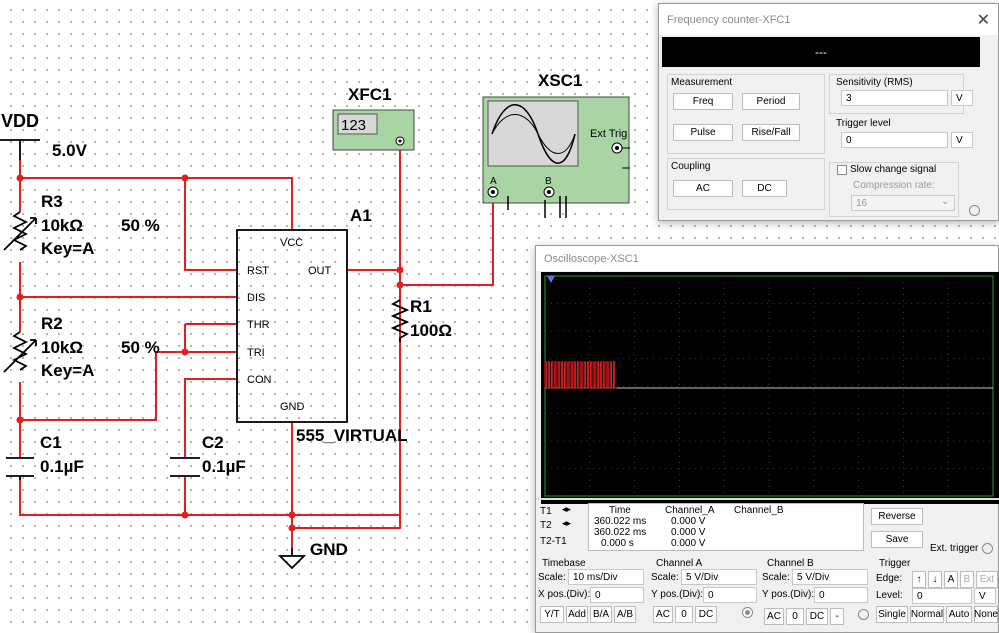 This screenshot has height=633, width=999. What do you see at coordinates (679, 563) in the screenshot?
I see `channel-a-label: Channel A` at bounding box center [679, 563].